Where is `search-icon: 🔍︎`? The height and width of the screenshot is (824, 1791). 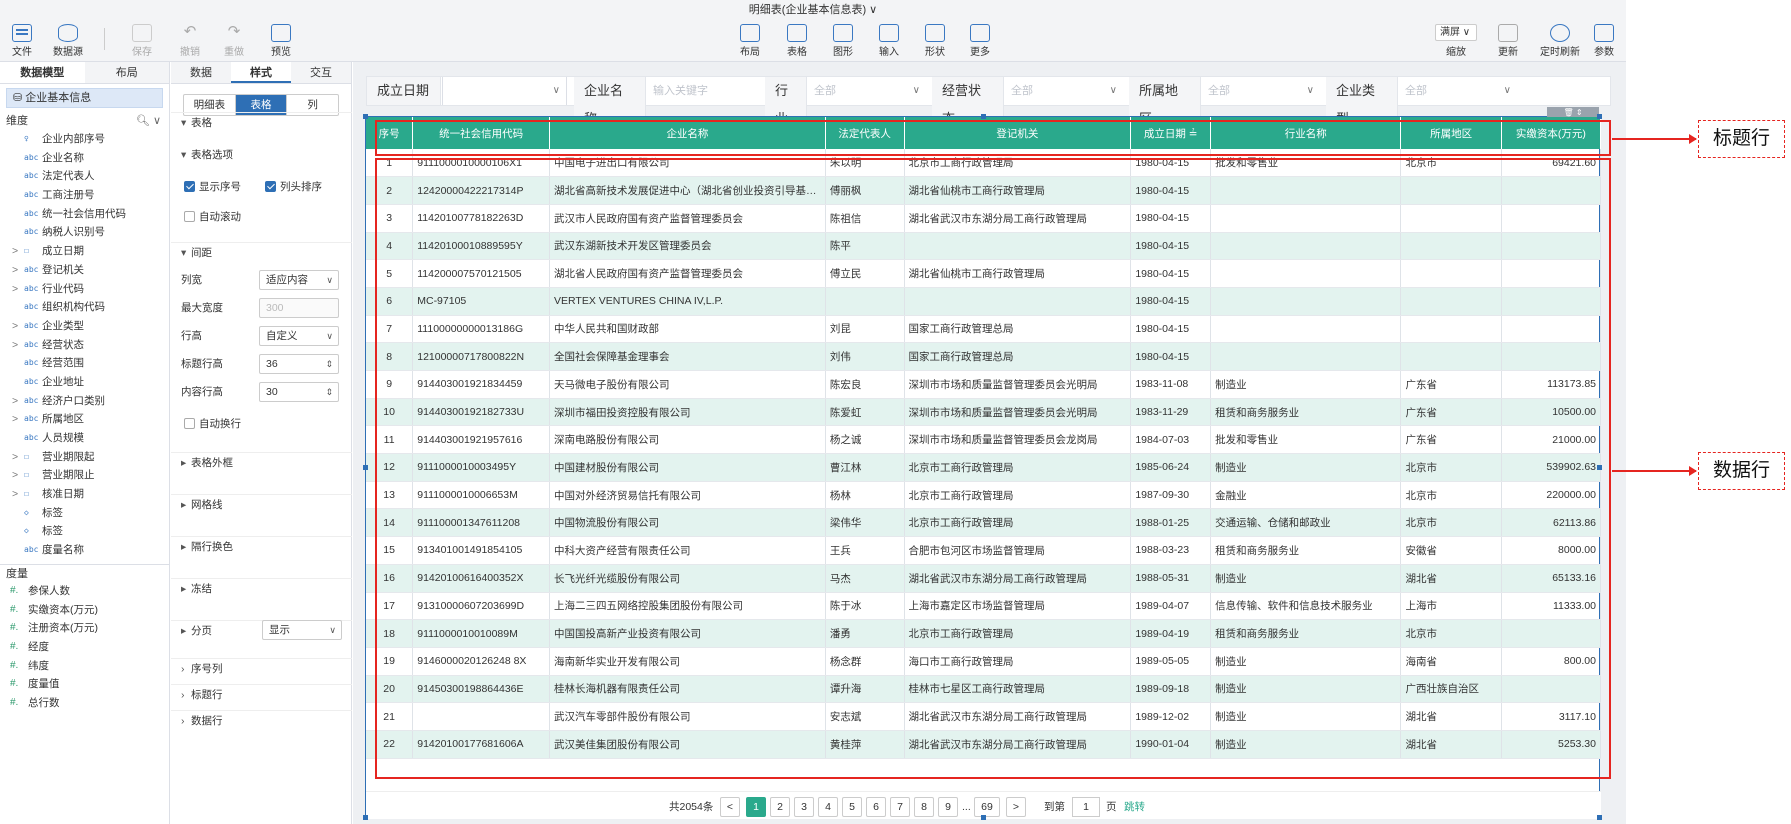
search-icon: 🔍︎ is located at coordinates (143, 121).